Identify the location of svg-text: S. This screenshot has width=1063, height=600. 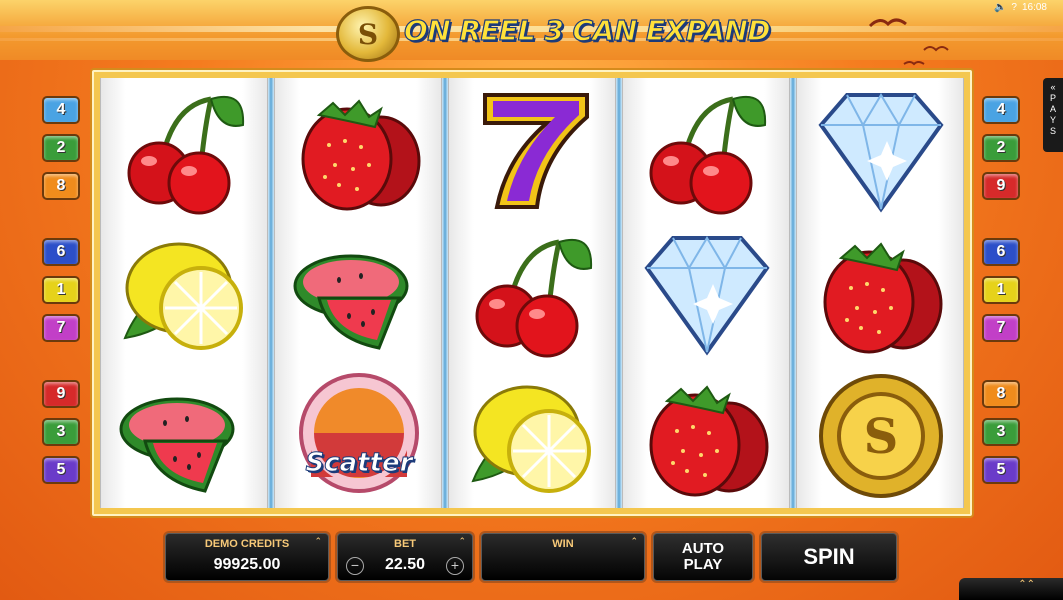
(881, 437).